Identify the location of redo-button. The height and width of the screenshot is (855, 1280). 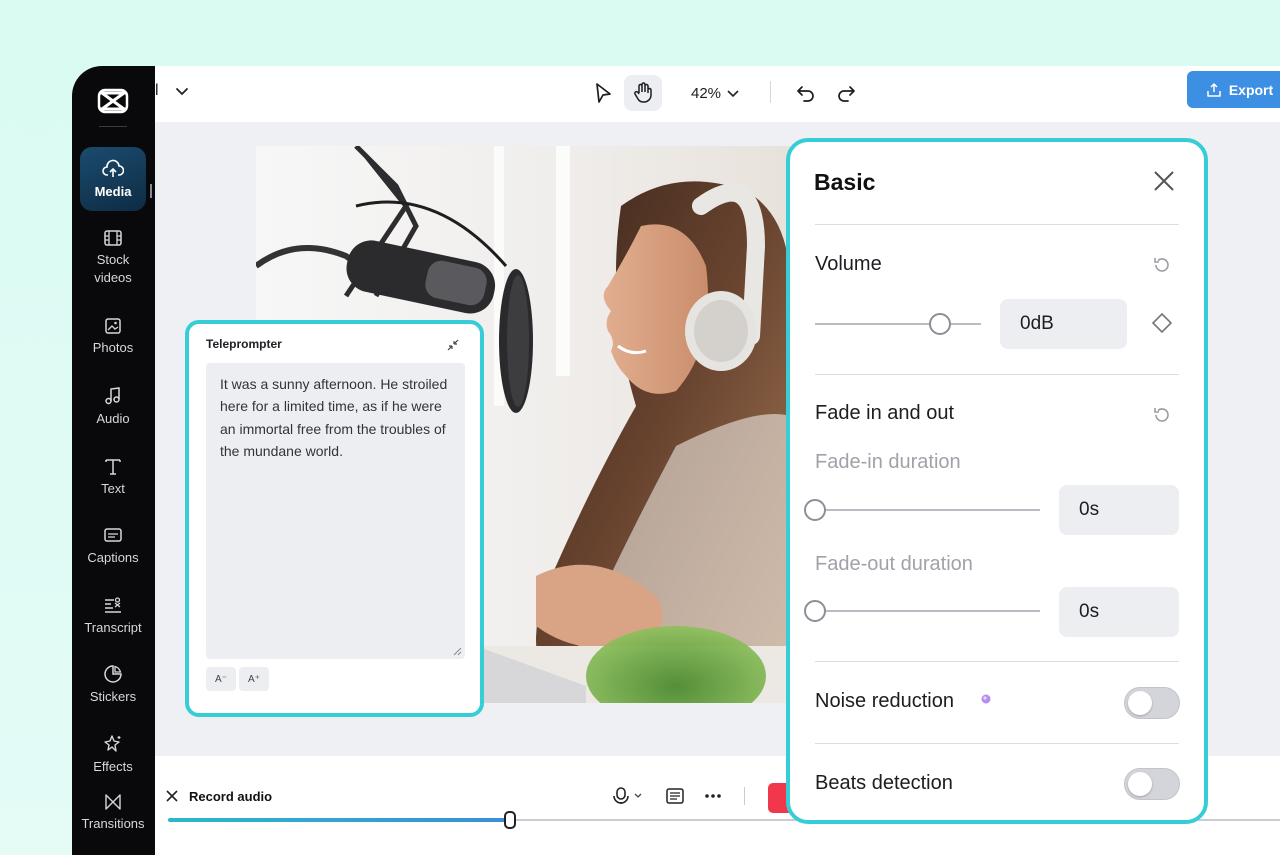
(846, 93).